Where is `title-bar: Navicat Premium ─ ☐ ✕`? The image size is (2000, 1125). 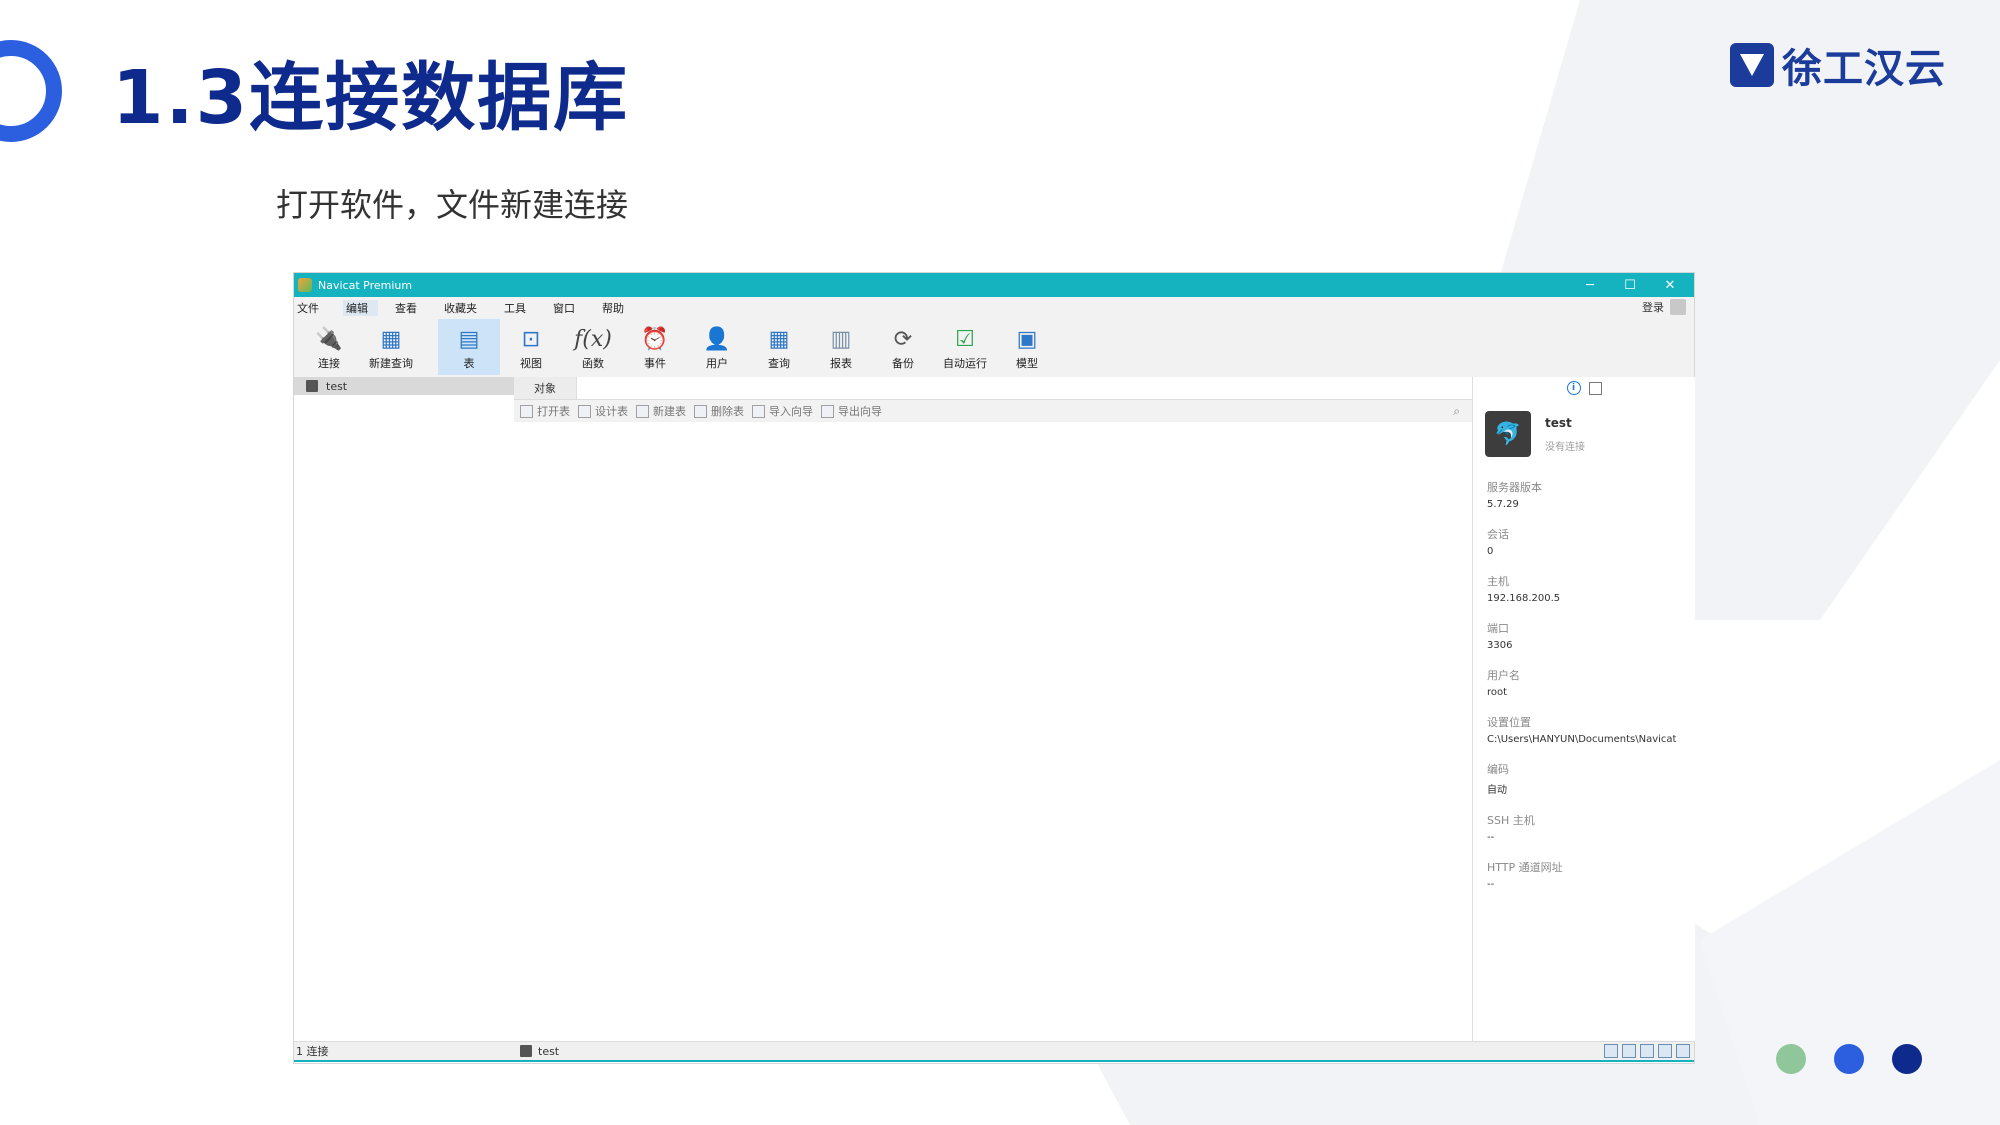
title-bar: Navicat Premium ─ ☐ ✕ is located at coordinates (994, 285).